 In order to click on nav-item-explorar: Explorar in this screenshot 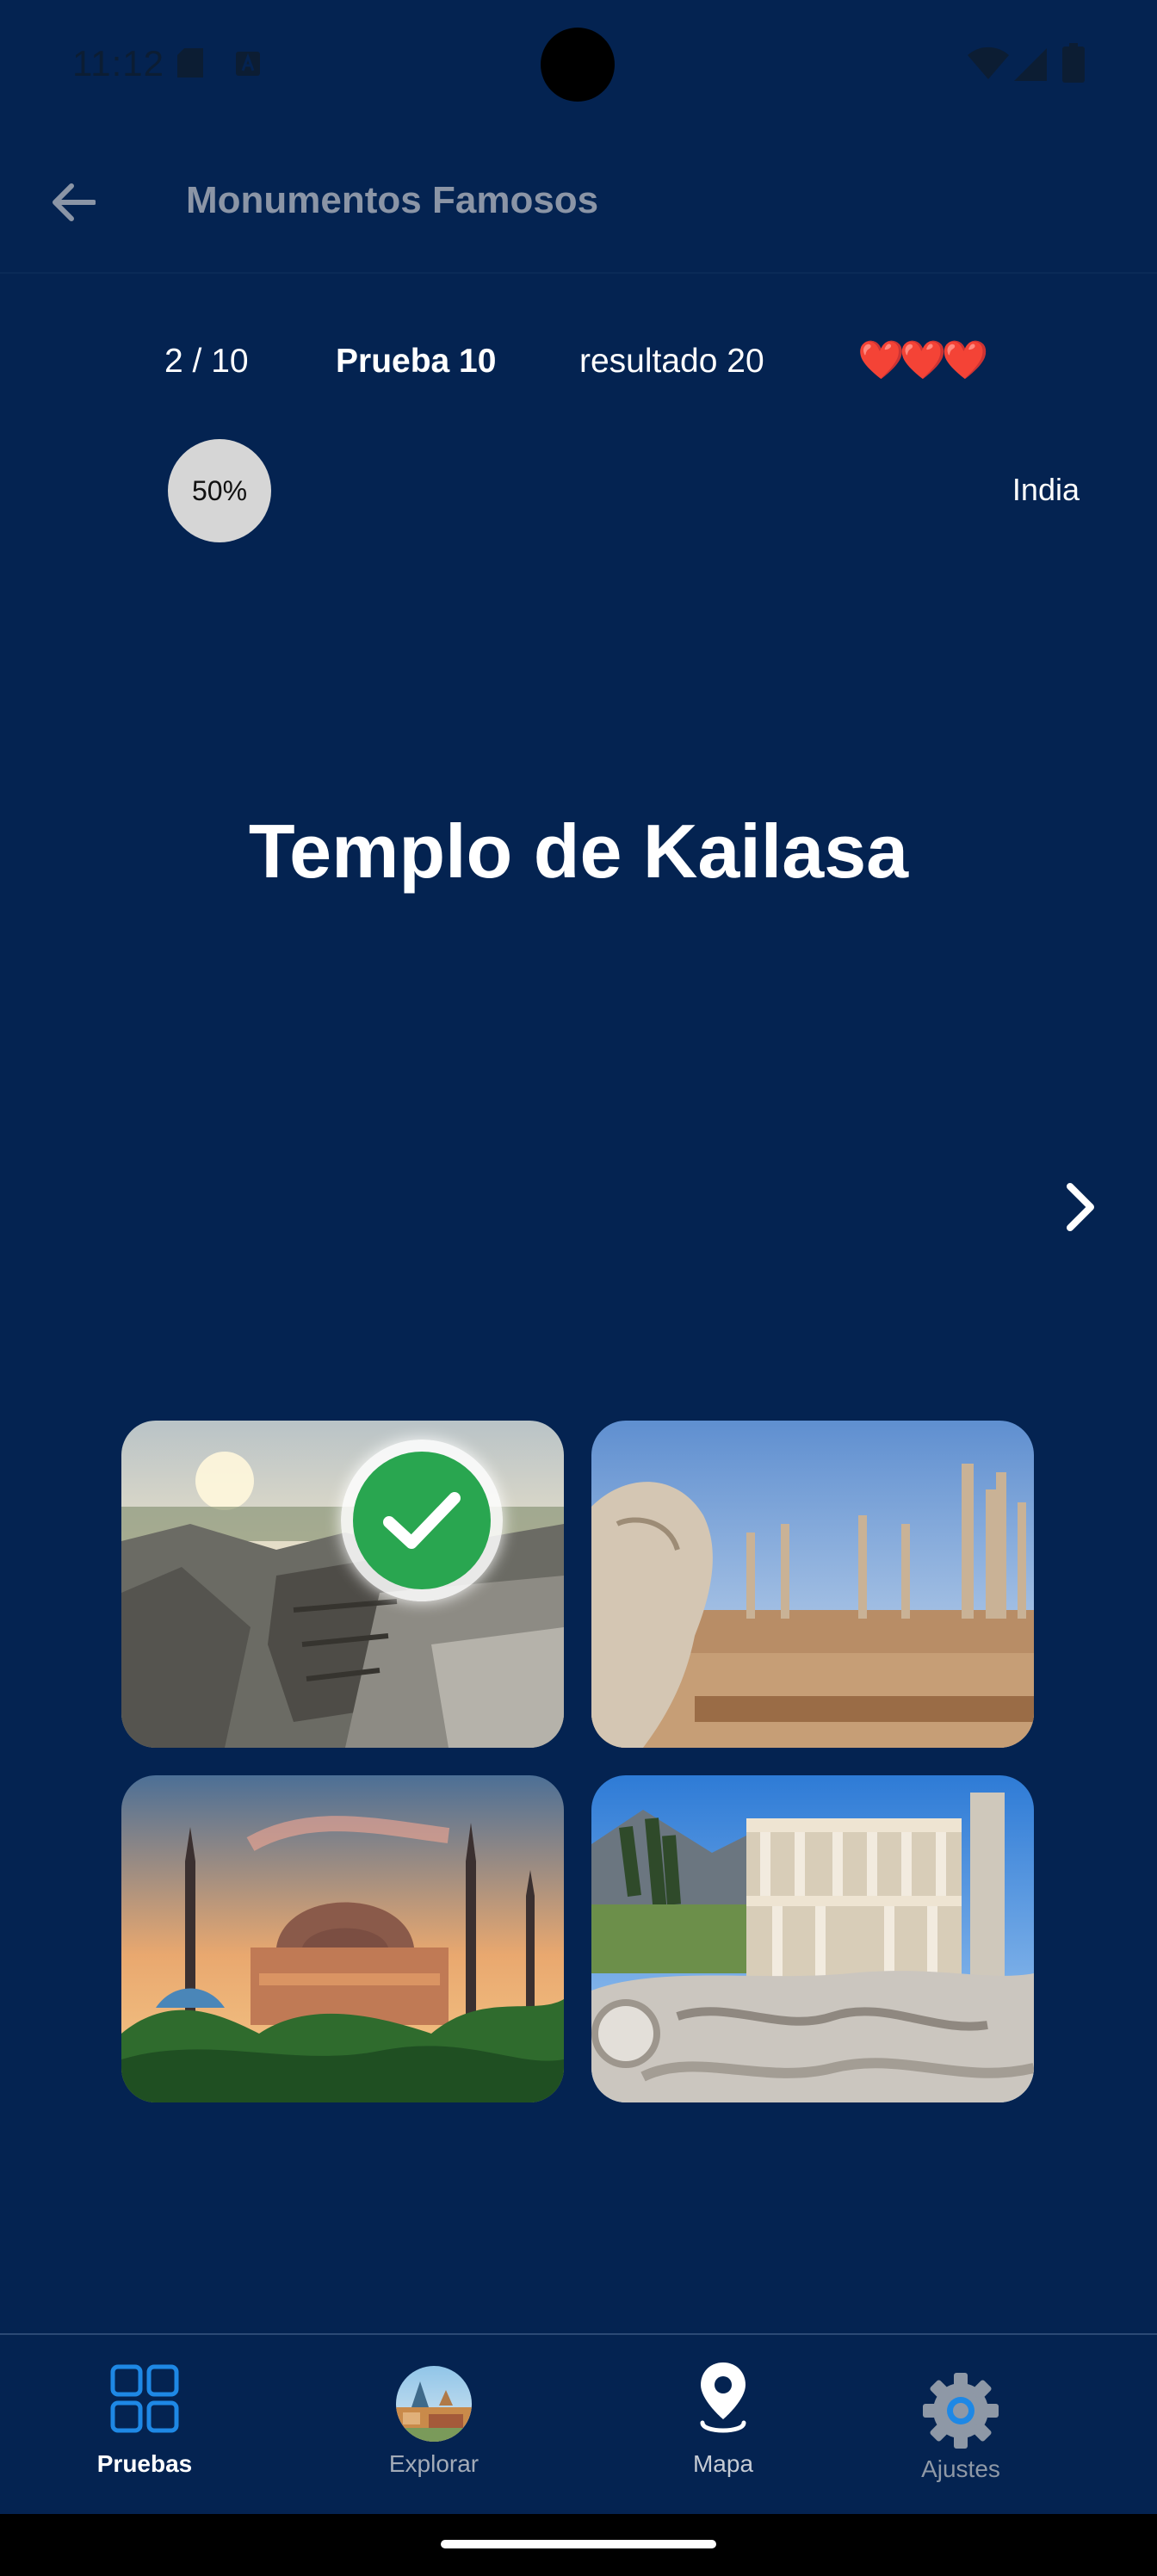, I will do `click(434, 2428)`.